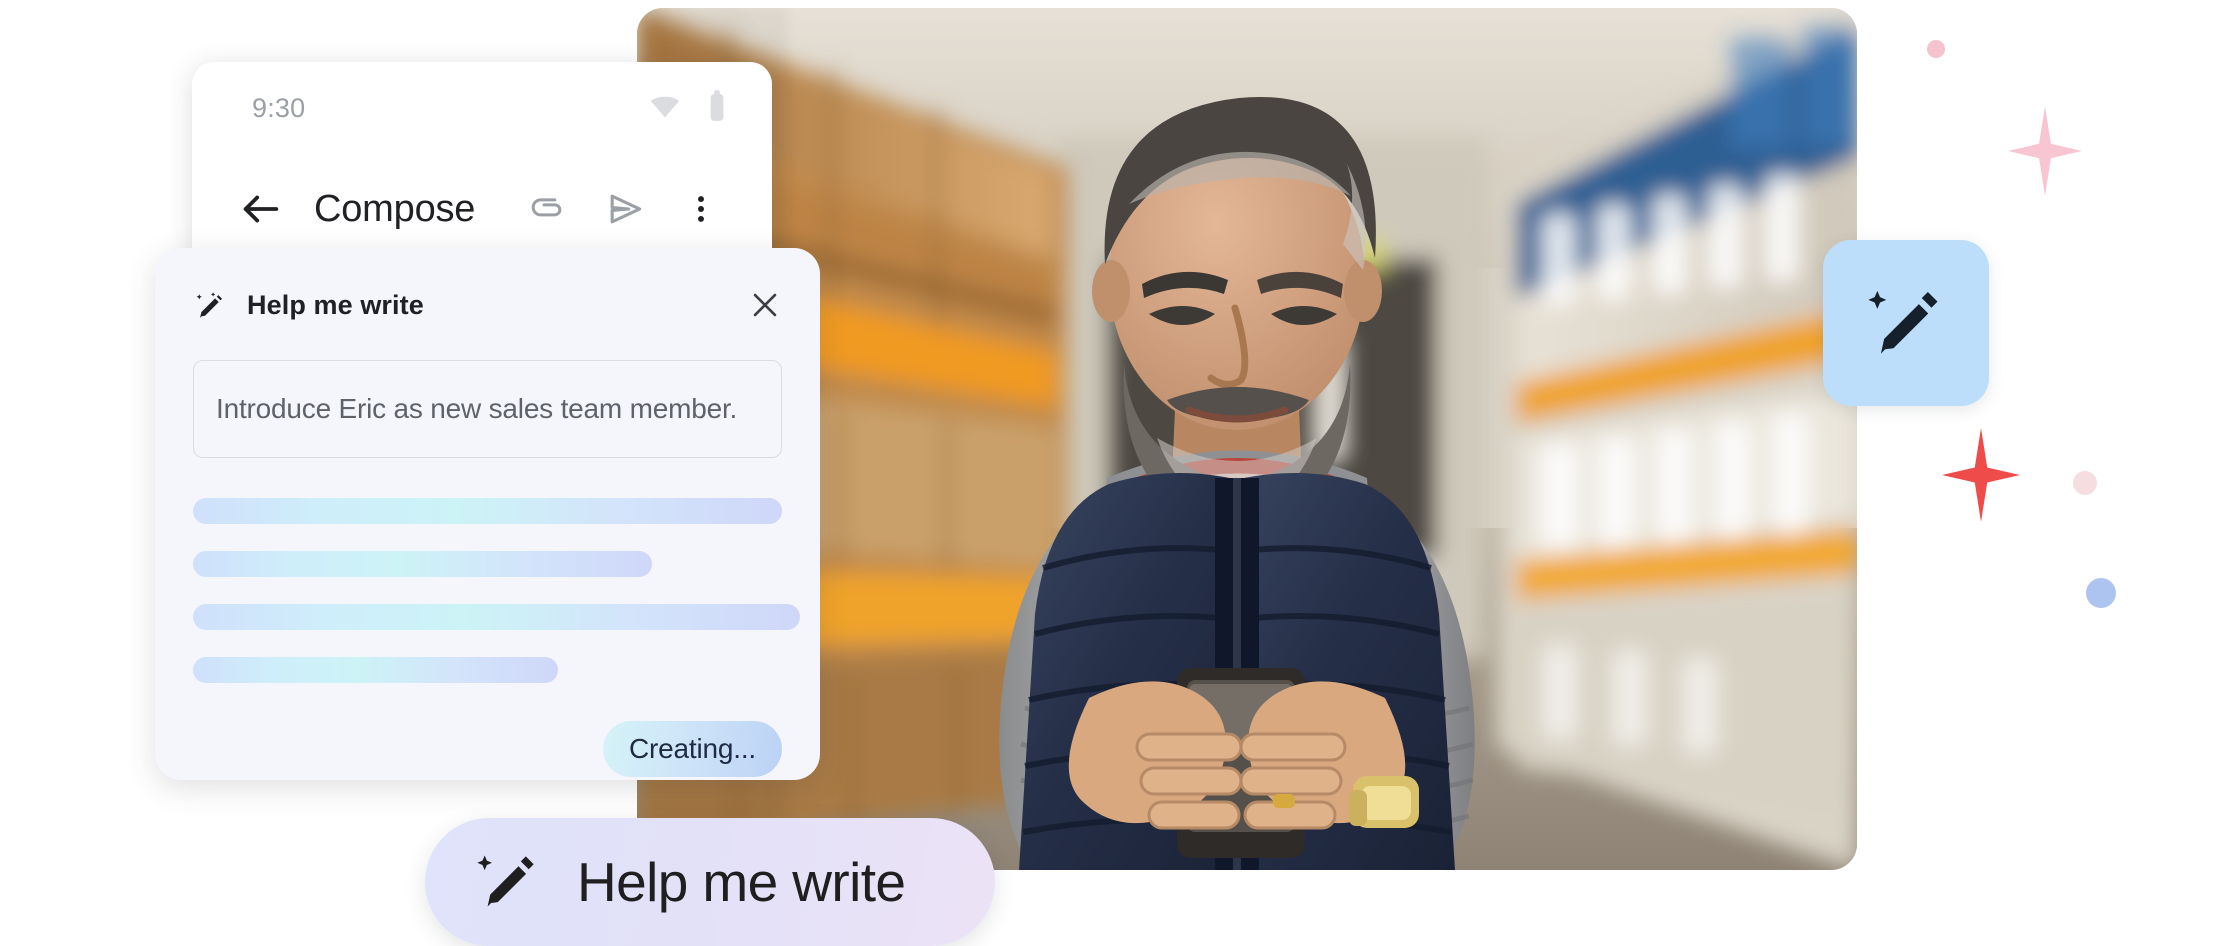 Image resolution: width=2240 pixels, height=946 pixels. Describe the element at coordinates (741, 882) in the screenshot. I see `help-me-write-pill-label: Help me write` at that location.